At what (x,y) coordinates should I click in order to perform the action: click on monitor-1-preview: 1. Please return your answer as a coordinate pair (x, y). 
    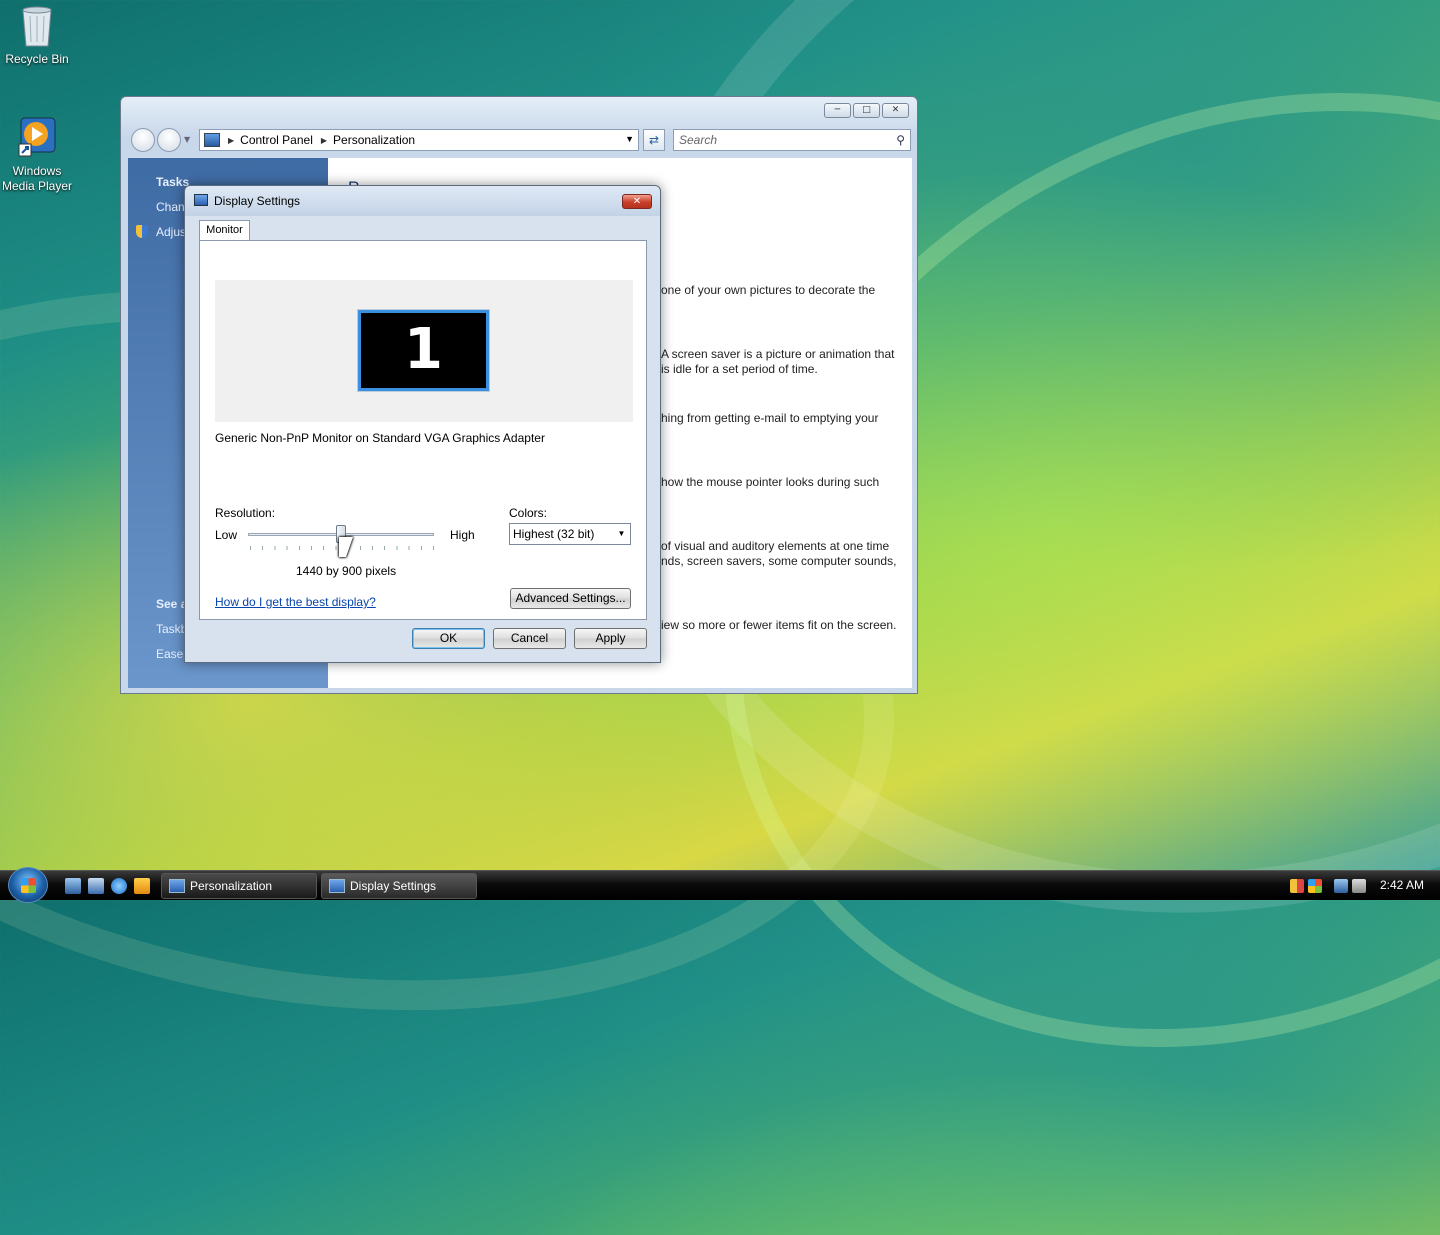
    Looking at the image, I should click on (423, 350).